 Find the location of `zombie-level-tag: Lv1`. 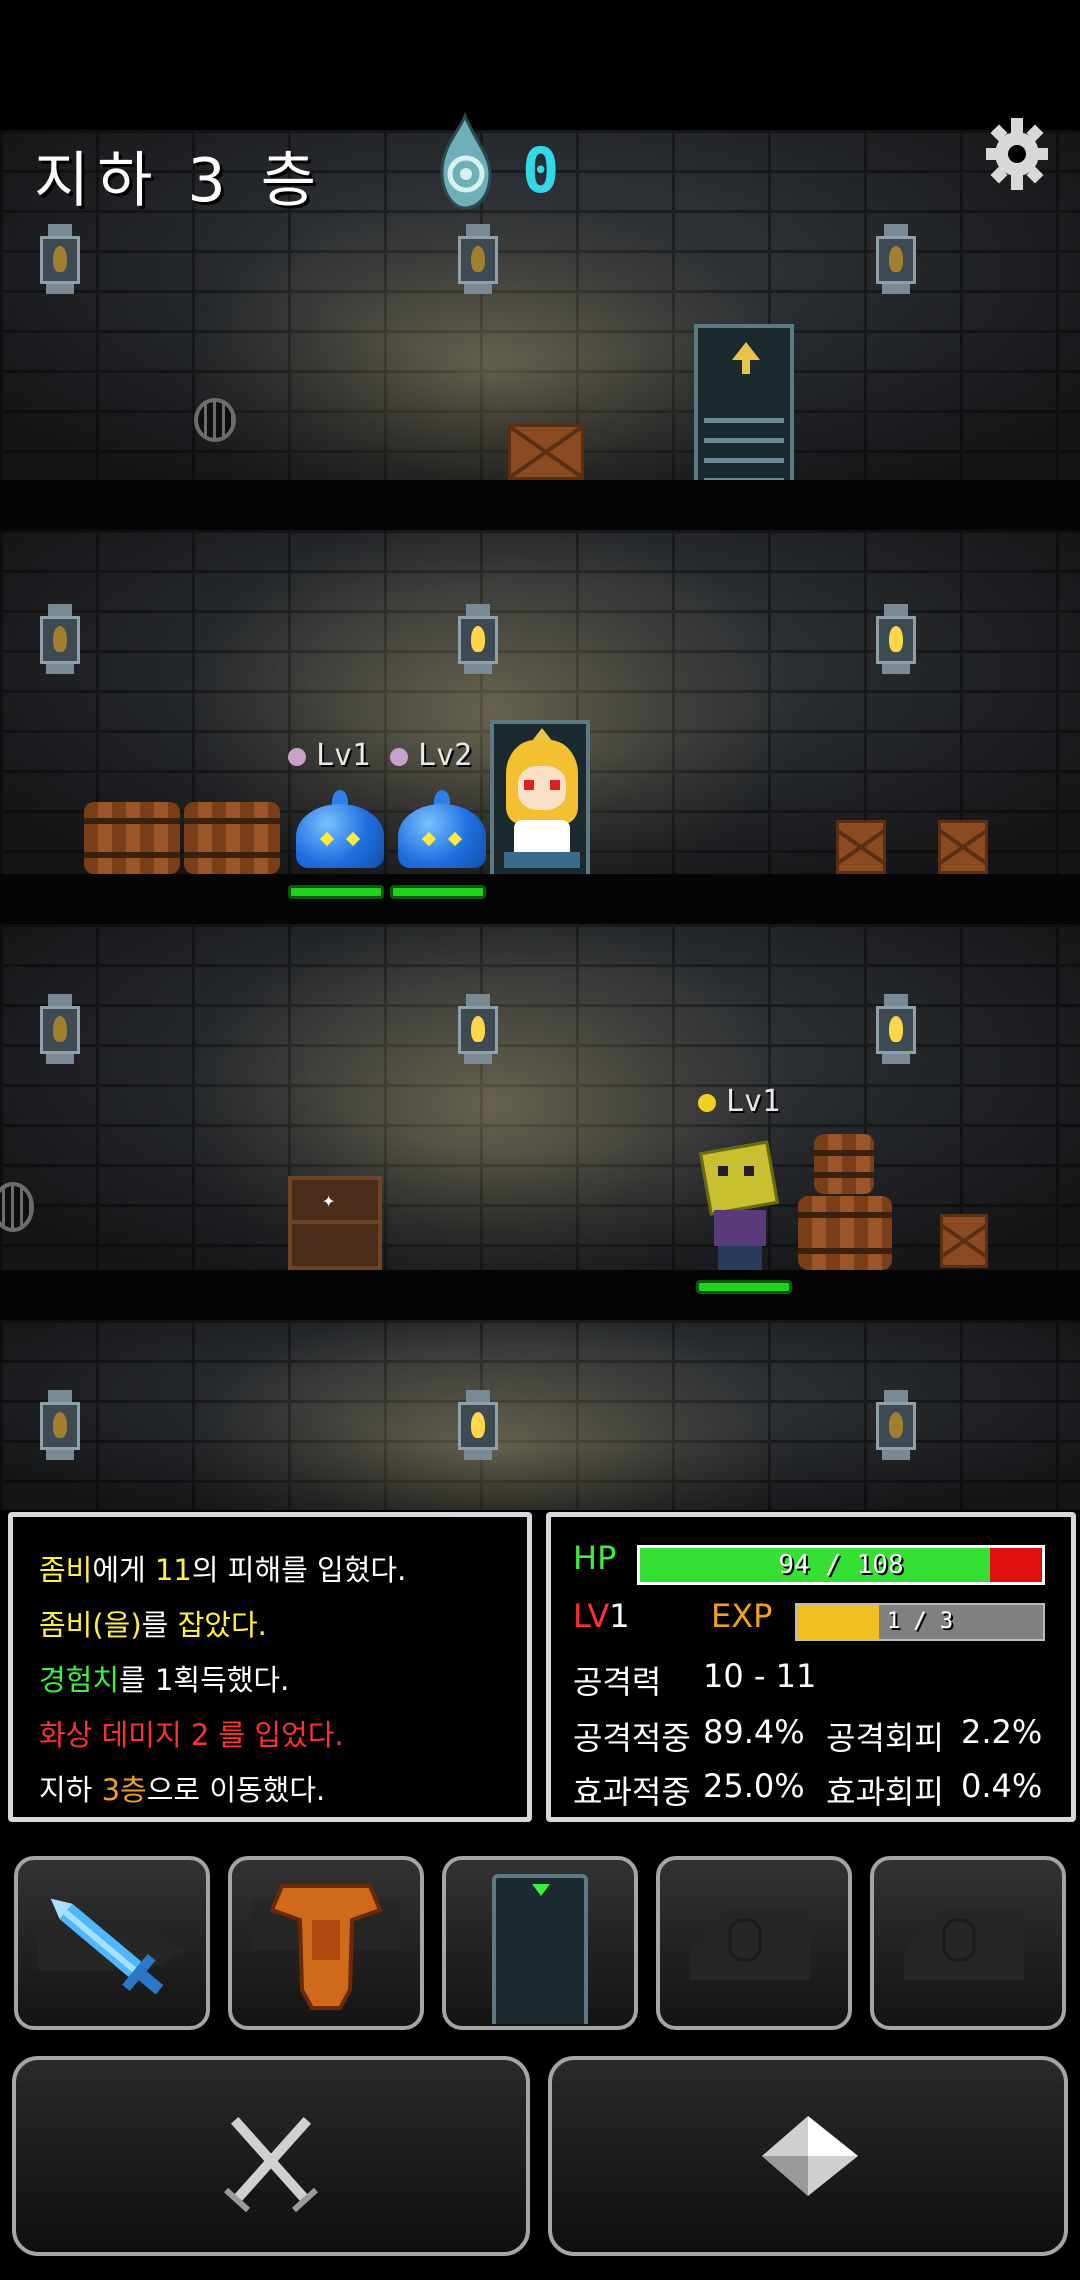

zombie-level-tag: Lv1 is located at coordinates (739, 1101).